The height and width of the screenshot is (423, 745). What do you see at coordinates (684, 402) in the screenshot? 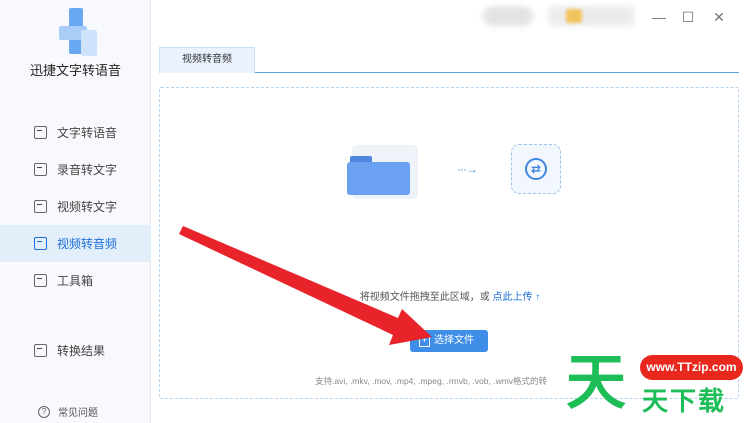
I see `watermark-text: 天下载` at bounding box center [684, 402].